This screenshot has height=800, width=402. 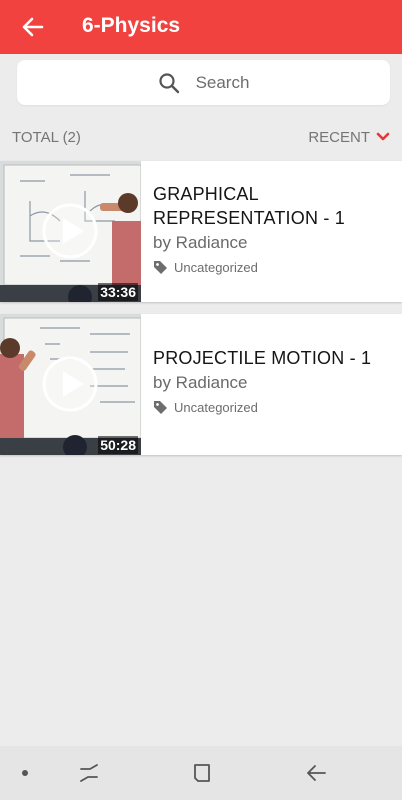 I want to click on system-nav-bar, so click(x=201, y=773).